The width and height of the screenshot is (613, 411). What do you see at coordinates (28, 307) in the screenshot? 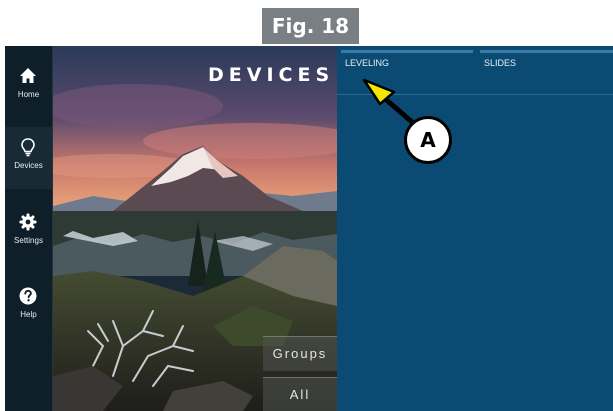
I see `sidebar-item-help: Help` at bounding box center [28, 307].